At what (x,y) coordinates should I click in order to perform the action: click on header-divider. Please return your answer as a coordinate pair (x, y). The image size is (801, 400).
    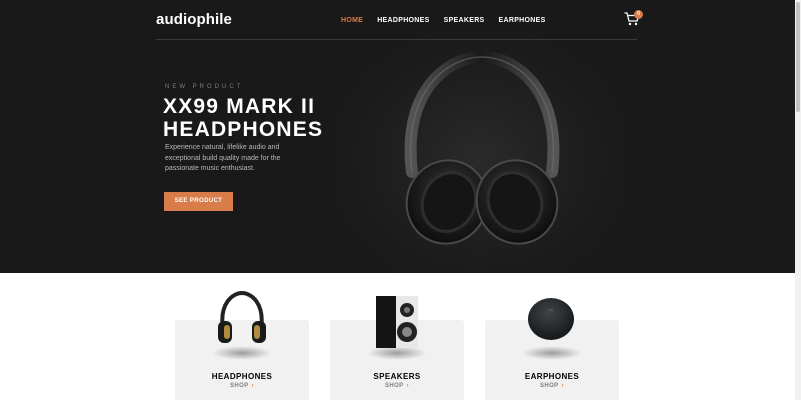
    Looking at the image, I should click on (396, 39).